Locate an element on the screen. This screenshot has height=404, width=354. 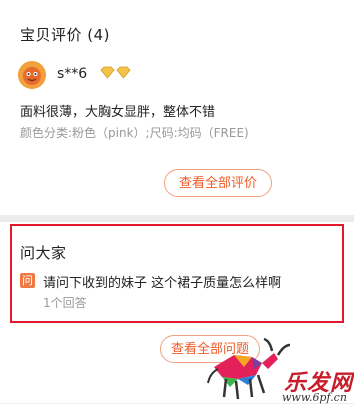
review-username: s**6 is located at coordinates (72, 74).